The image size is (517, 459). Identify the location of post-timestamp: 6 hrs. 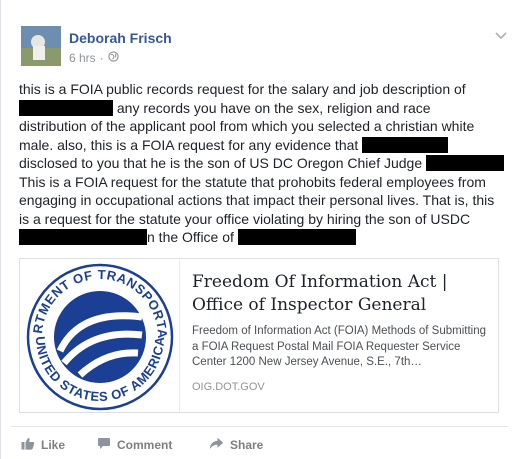
(82, 58).